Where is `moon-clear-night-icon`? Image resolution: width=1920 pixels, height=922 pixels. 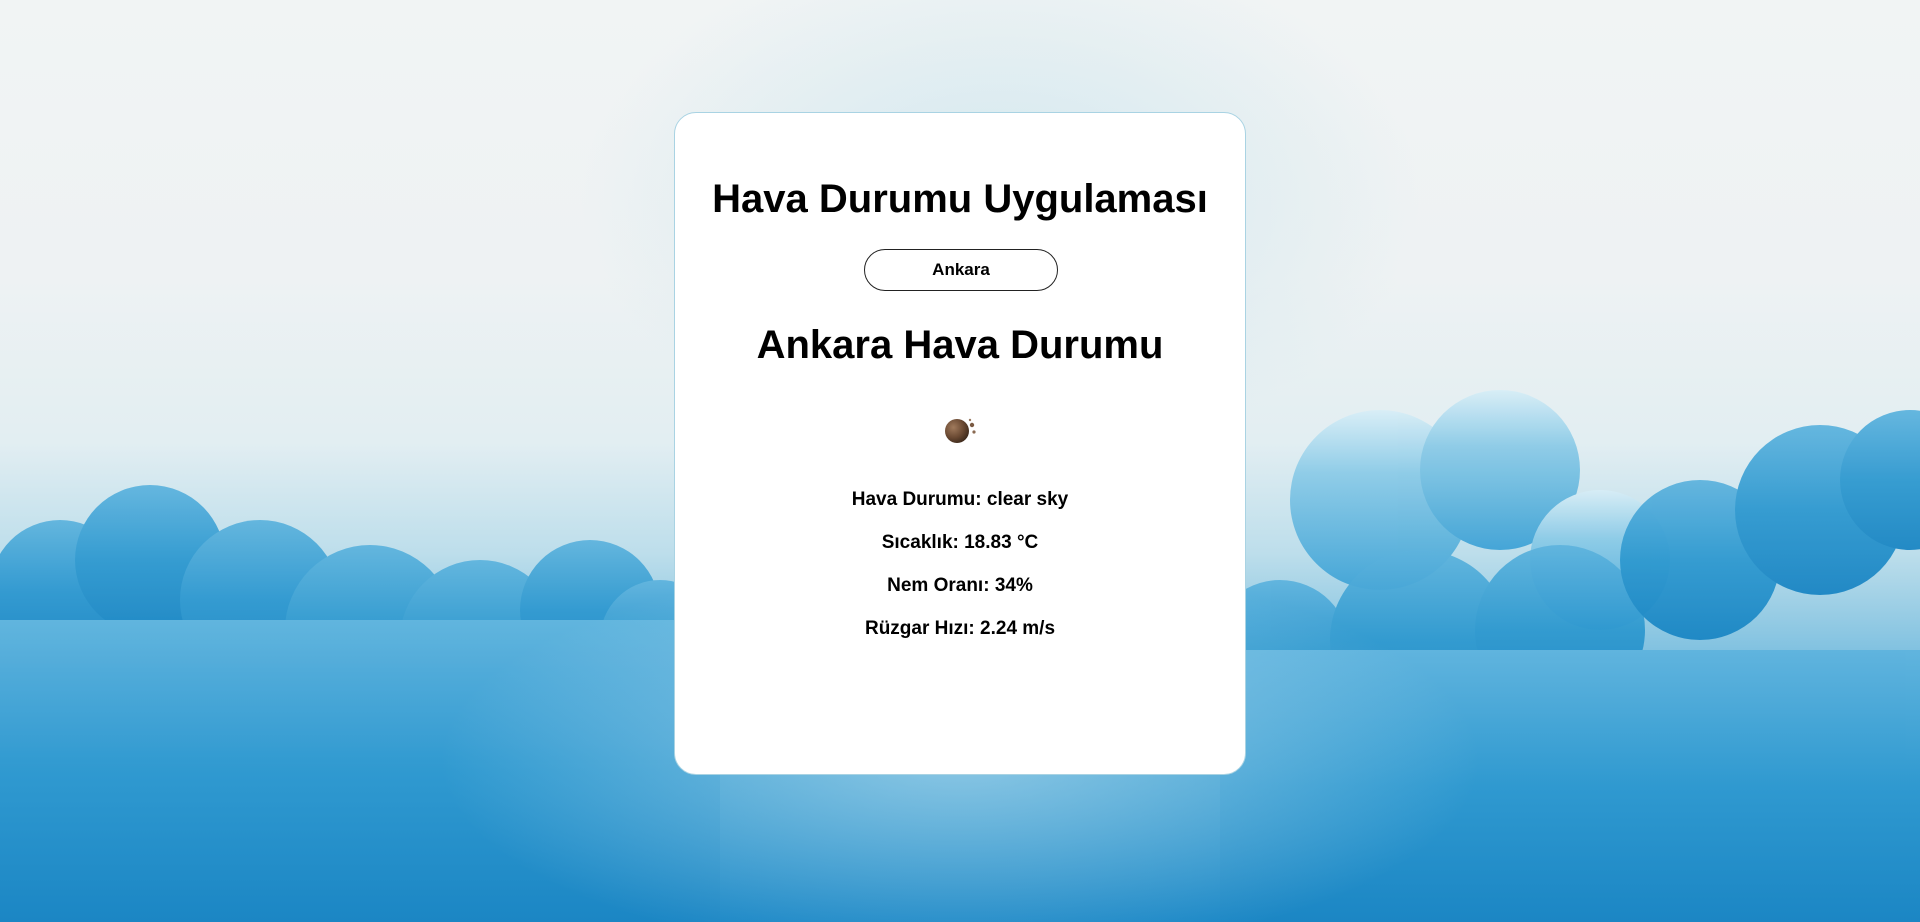
moon-clear-night-icon is located at coordinates (960, 430).